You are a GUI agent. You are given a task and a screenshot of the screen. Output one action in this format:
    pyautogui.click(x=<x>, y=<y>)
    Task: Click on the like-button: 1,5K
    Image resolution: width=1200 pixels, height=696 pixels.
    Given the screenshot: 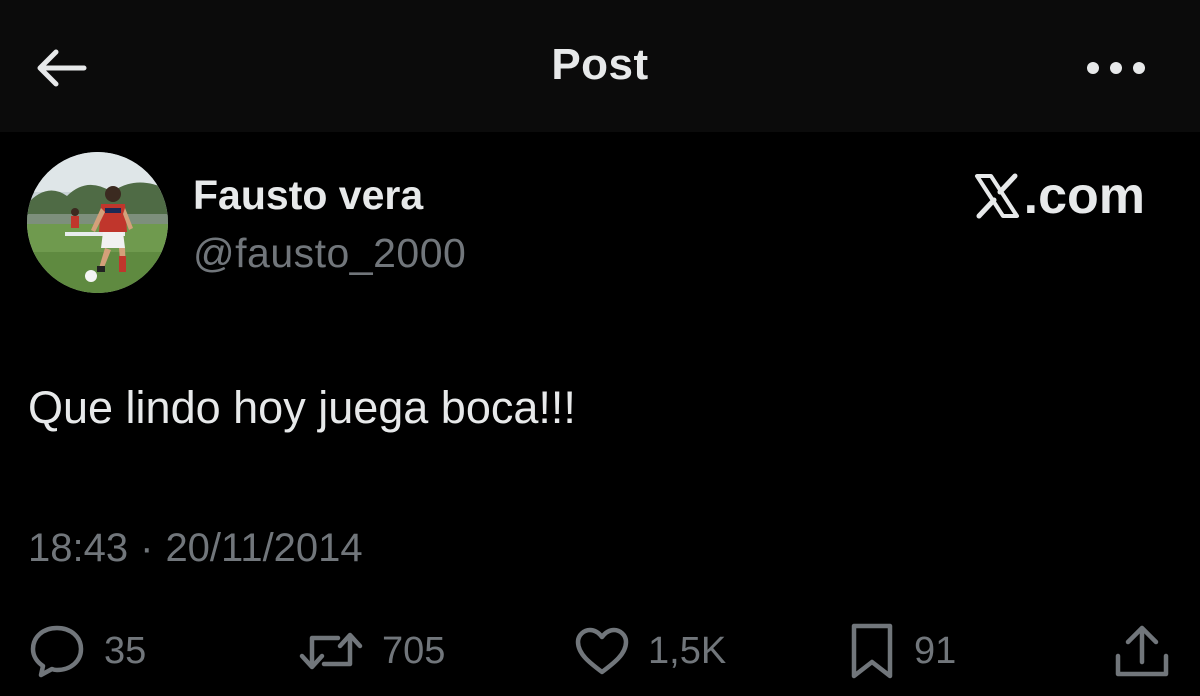 What is the action you would take?
    pyautogui.click(x=650, y=651)
    